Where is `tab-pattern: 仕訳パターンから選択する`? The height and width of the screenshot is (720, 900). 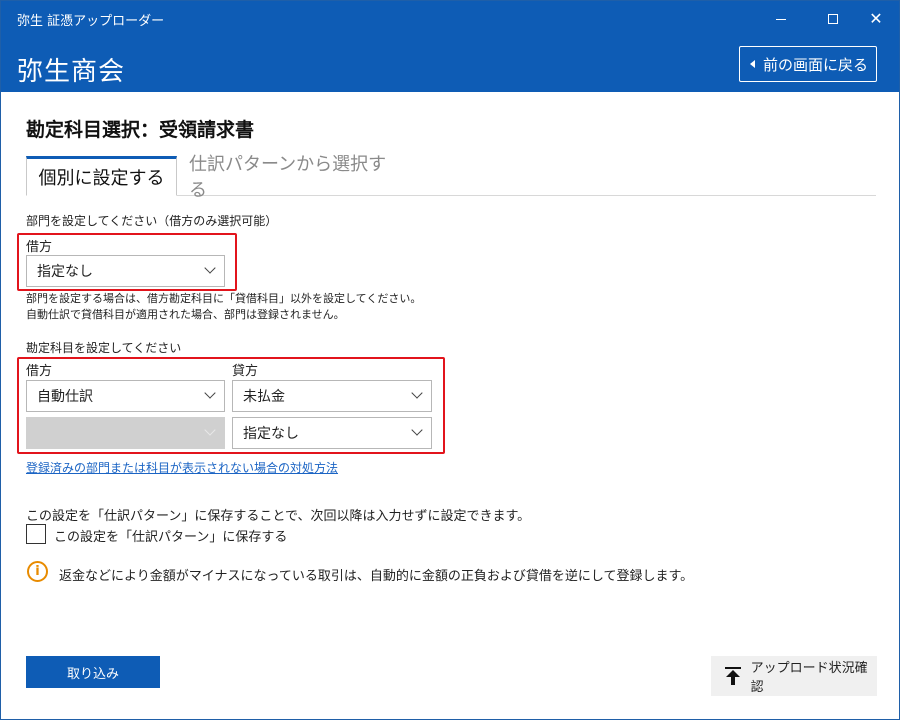
tab-pattern: 仕訳パターンから選択する is located at coordinates (296, 177).